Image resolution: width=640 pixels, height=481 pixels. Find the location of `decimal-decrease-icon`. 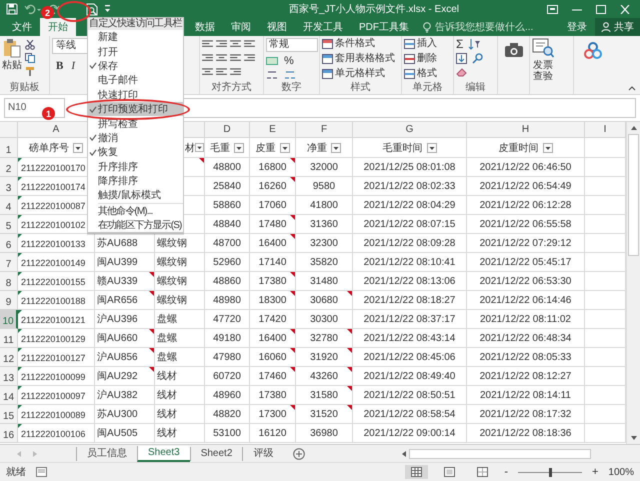

decimal-decrease-icon is located at coordinates (290, 75).